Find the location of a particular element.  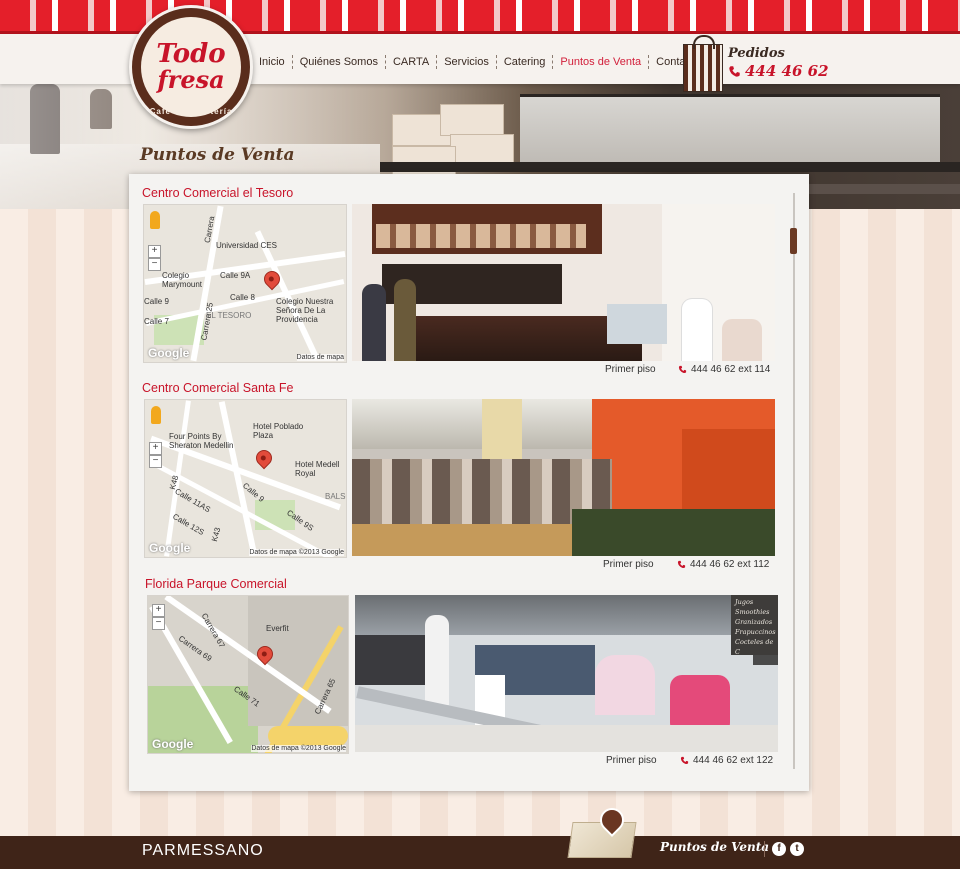

menu-board-item: Frapuccinos is located at coordinates (755, 632).